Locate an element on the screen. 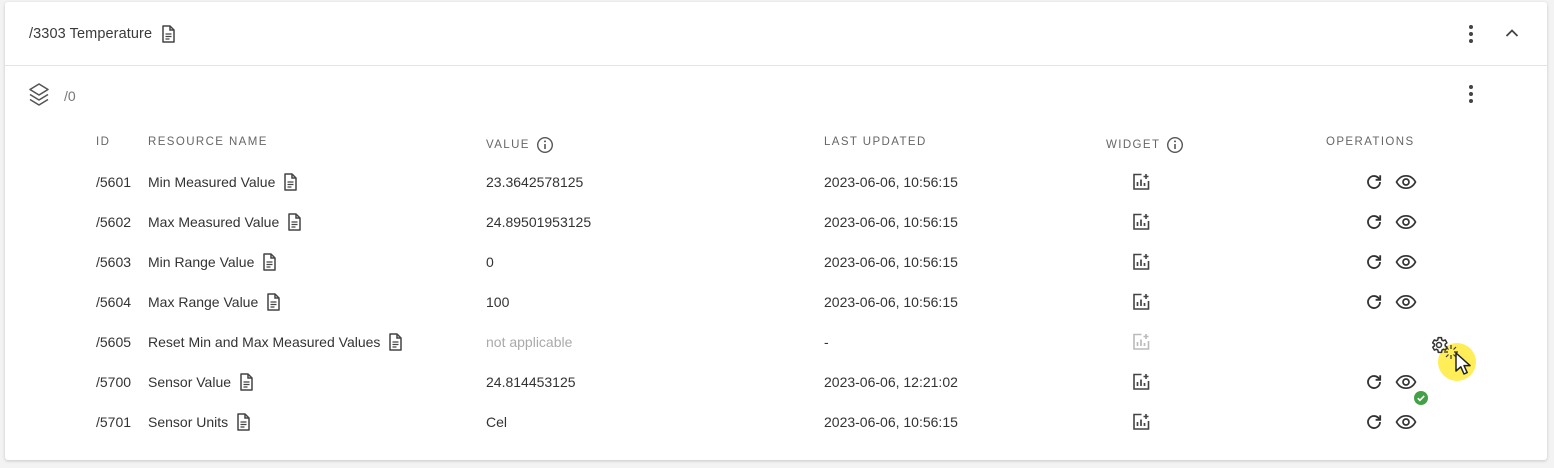 Image resolution: width=1554 pixels, height=468 pixels. object-title-wrap: /3303 Temperature is located at coordinates (102, 34).